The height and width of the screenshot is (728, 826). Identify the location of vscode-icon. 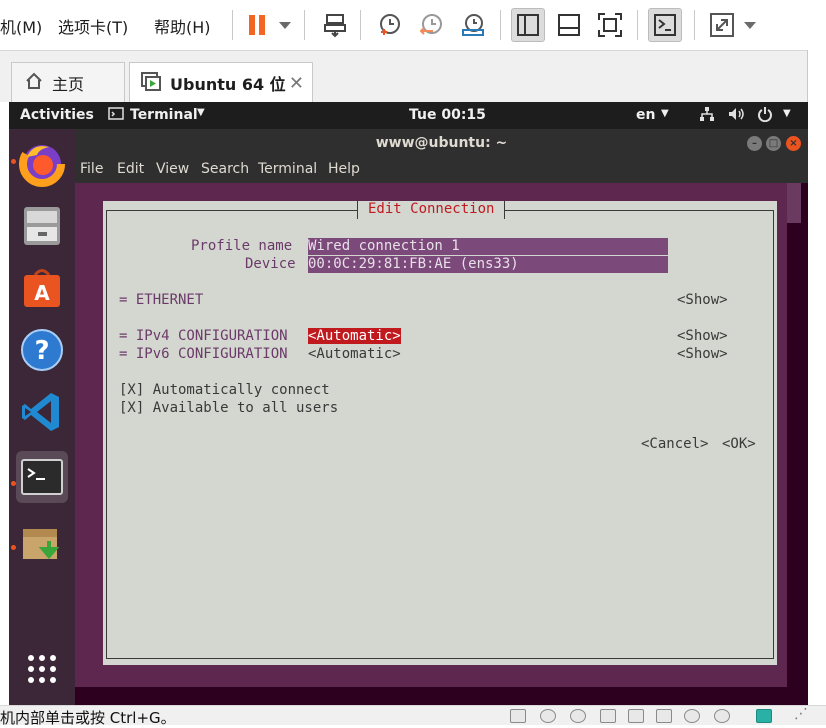
(40, 412).